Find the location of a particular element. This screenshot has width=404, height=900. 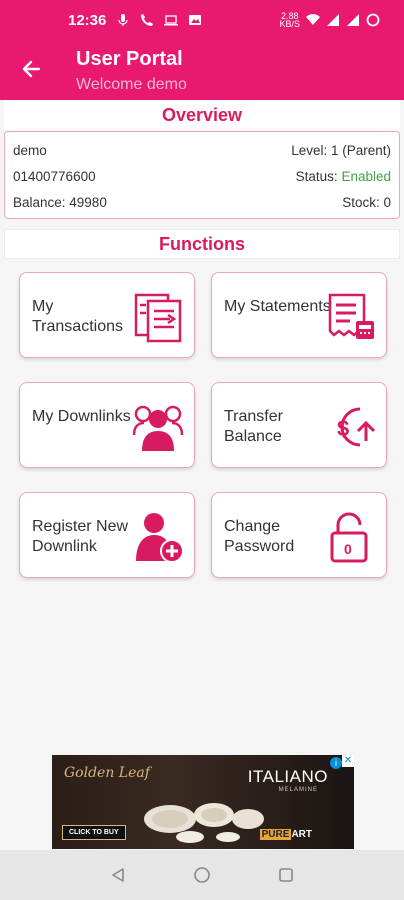

ad-product: ITALIANO is located at coordinates (287, 776).